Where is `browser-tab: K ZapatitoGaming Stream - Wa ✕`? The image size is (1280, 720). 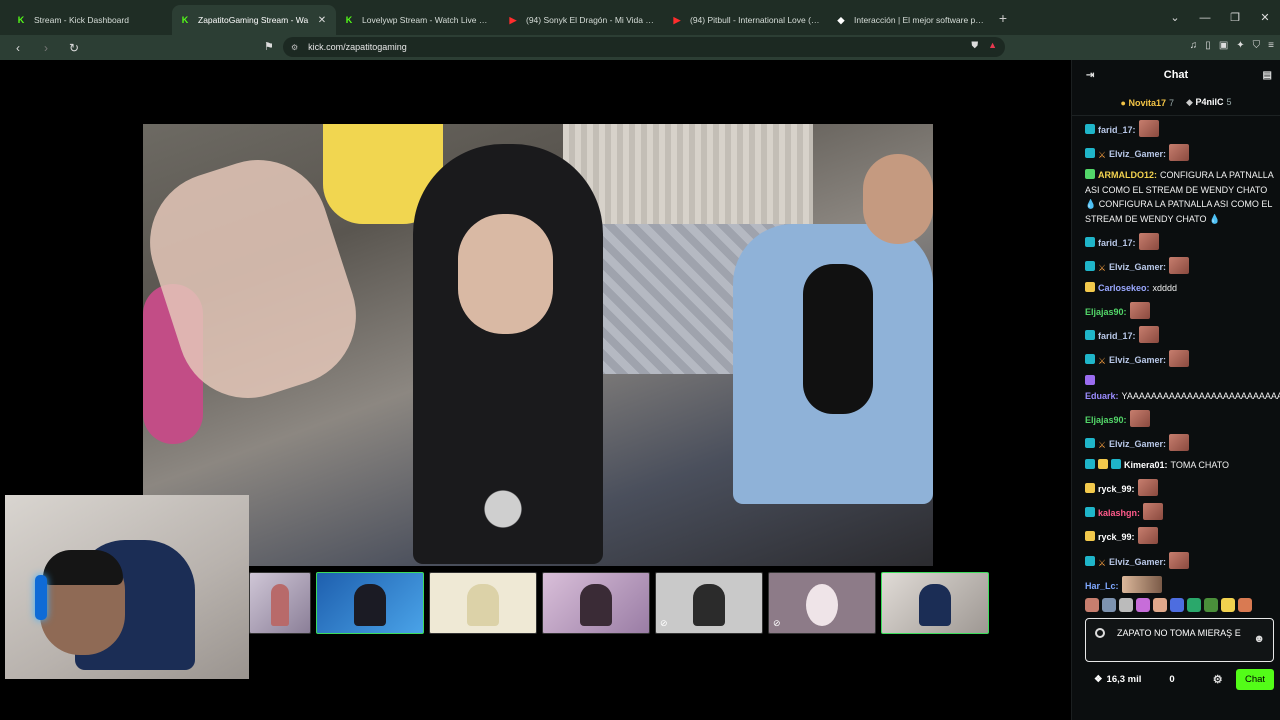 browser-tab: K ZapatitoGaming Stream - Wa ✕ is located at coordinates (254, 20).